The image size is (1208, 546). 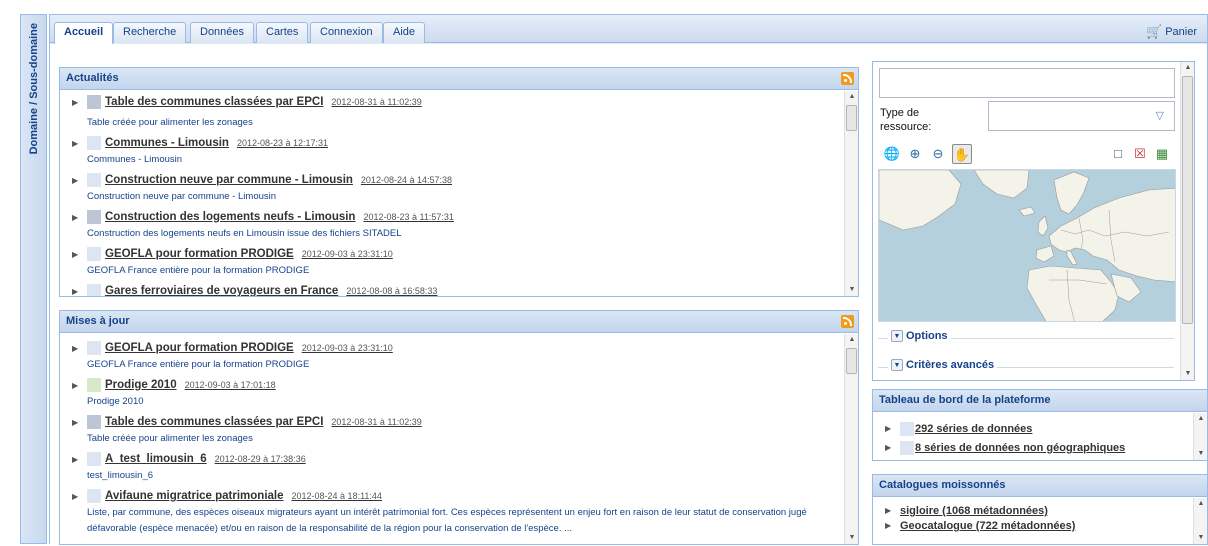 I want to click on item-description: Table créée pour alimenter les zonages, so click(x=170, y=122).